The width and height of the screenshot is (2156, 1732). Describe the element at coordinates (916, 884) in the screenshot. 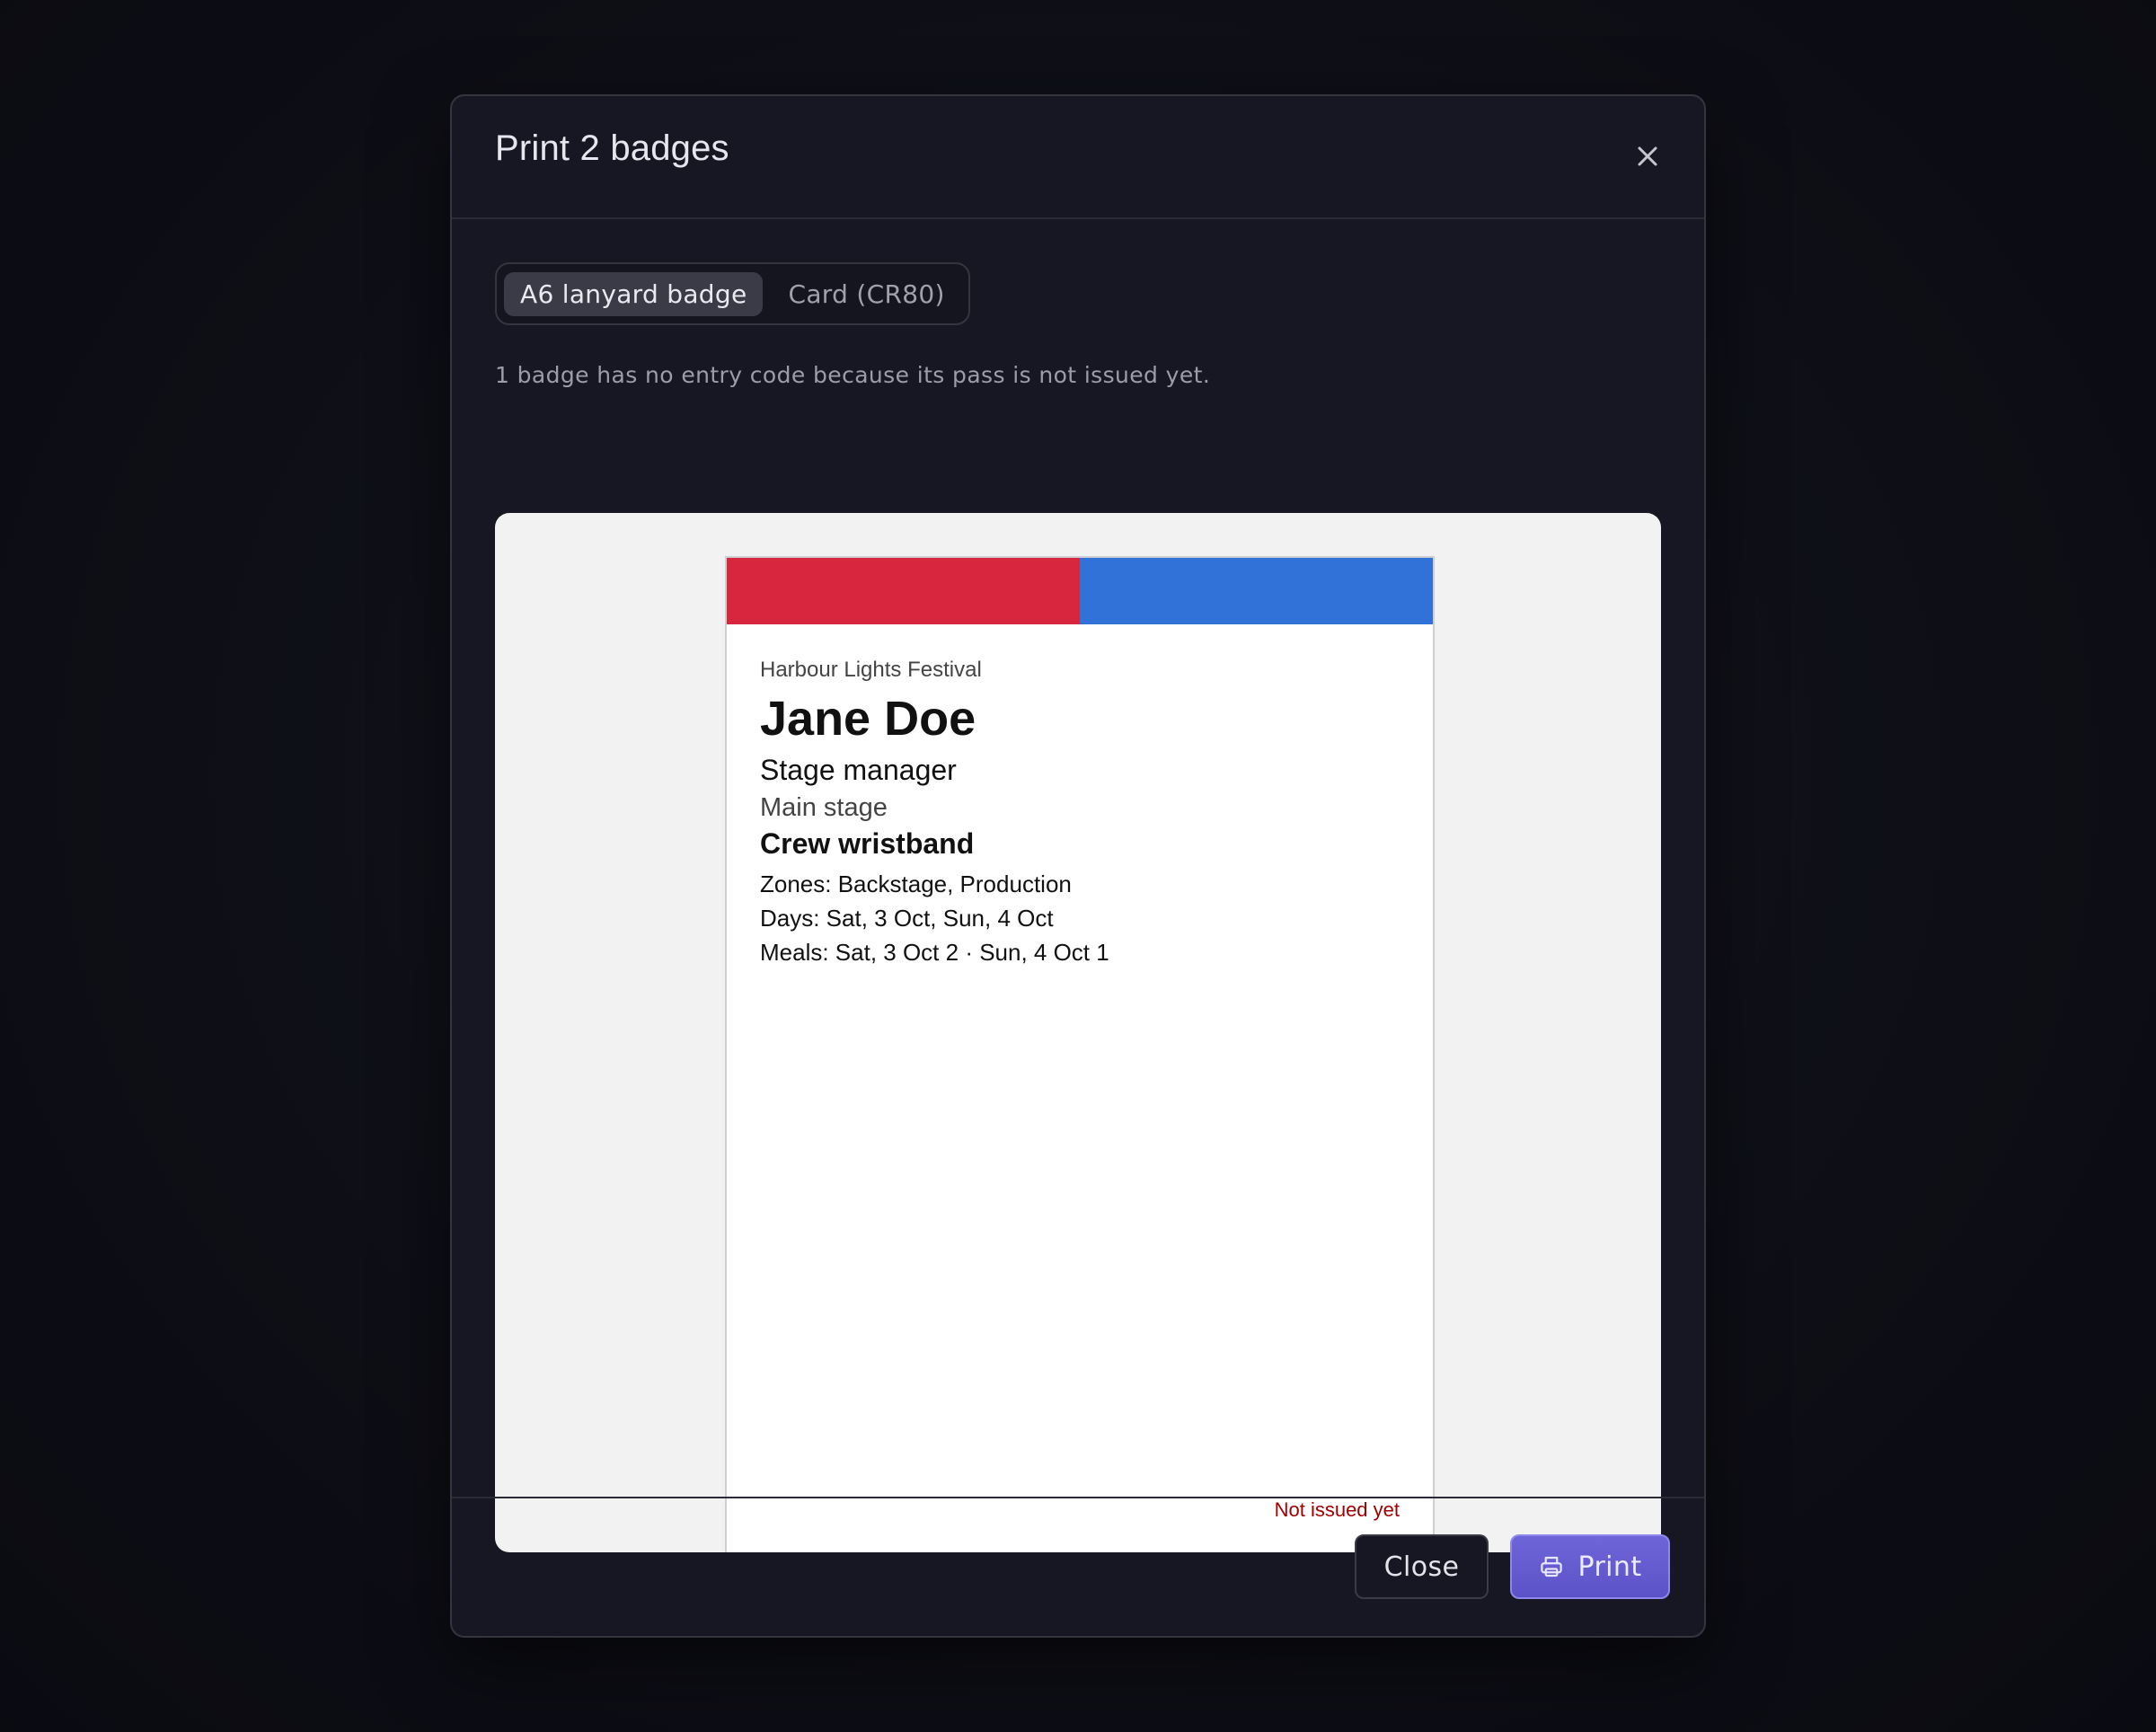

I see `badge-zones: Zones: Backstage, Production` at that location.